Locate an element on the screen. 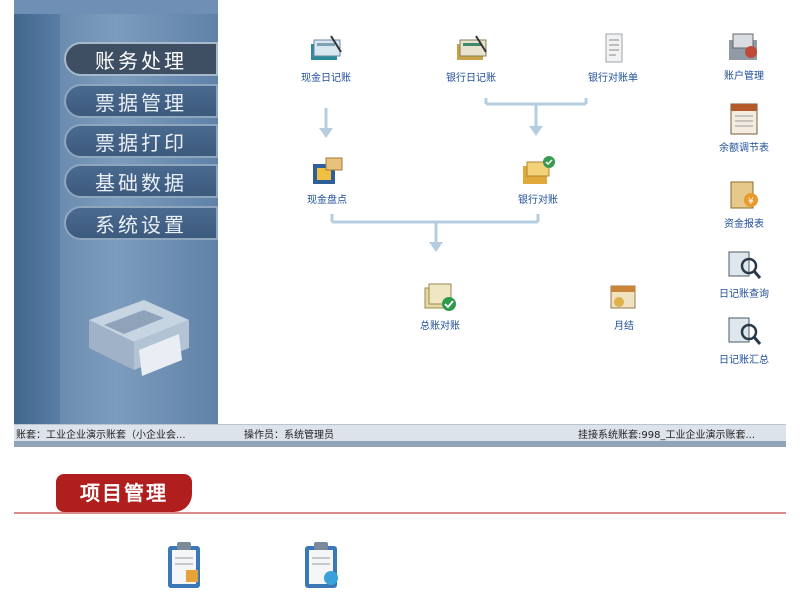 The image size is (800, 600). funds-report-icon: ¥ is located at coordinates (744, 195).